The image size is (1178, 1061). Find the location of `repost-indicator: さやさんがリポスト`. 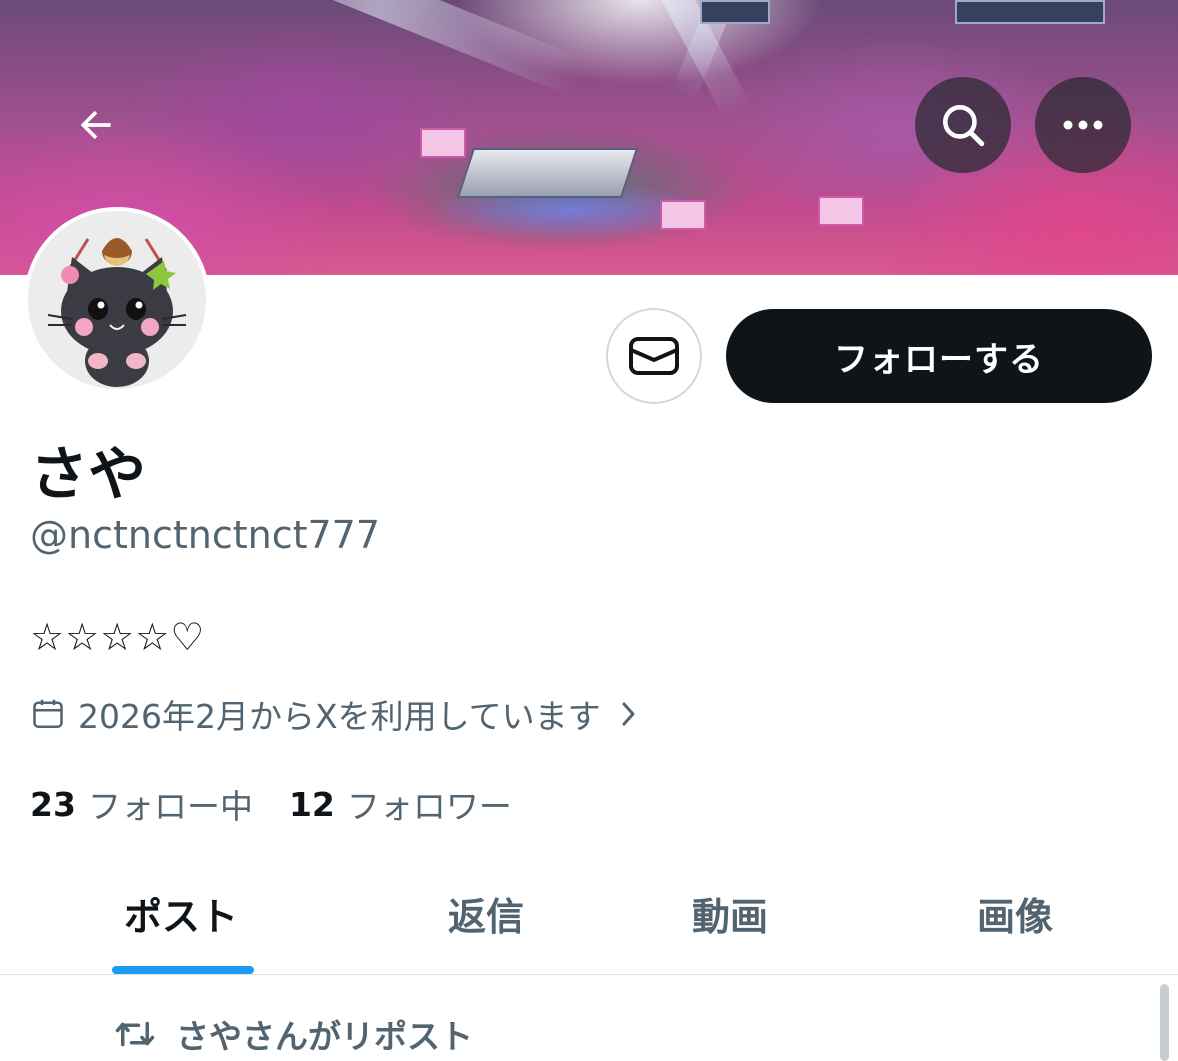

repost-indicator: さやさんがリポスト is located at coordinates (293, 1034).